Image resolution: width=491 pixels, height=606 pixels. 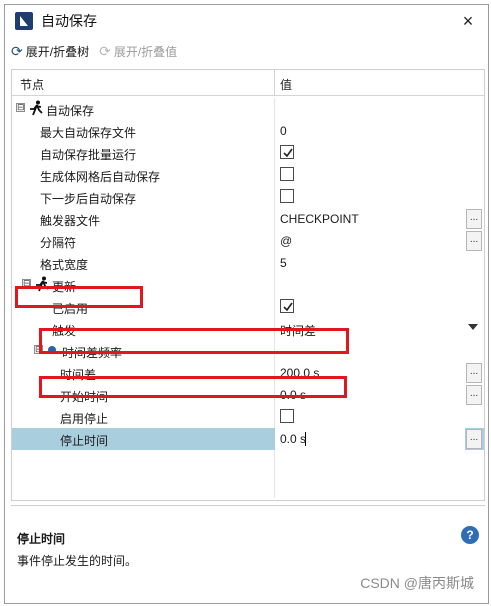 What do you see at coordinates (248, 153) in the screenshot?
I see `tree-row-batch-run: 自动保存批量运行` at bounding box center [248, 153].